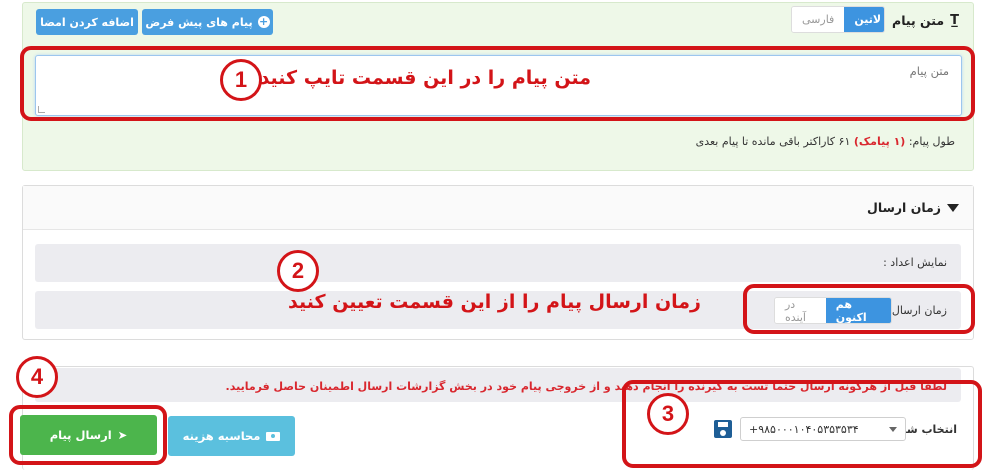 The image size is (991, 470). What do you see at coordinates (879, 141) in the screenshot?
I see `sms-count: (۱ پیامک)` at bounding box center [879, 141].